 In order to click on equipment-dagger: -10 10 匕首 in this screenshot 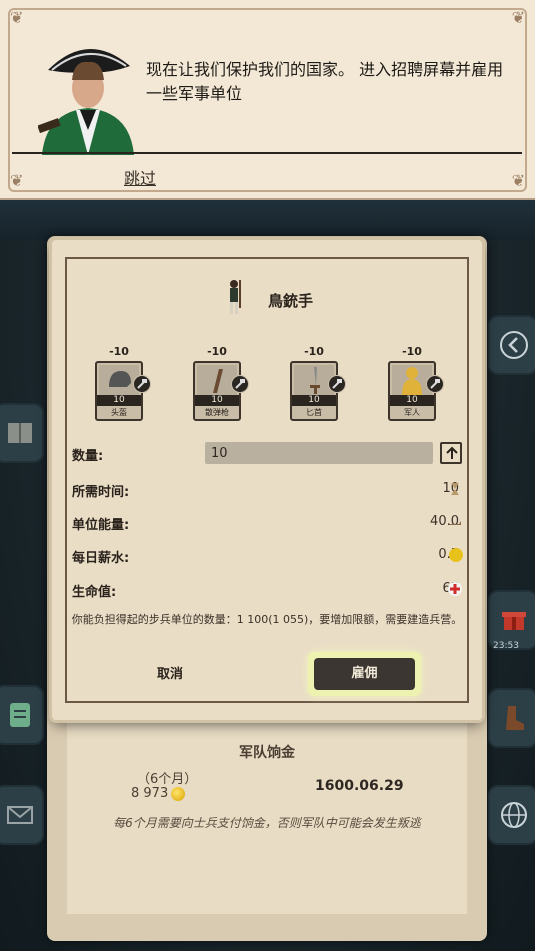, I will do `click(316, 383)`.